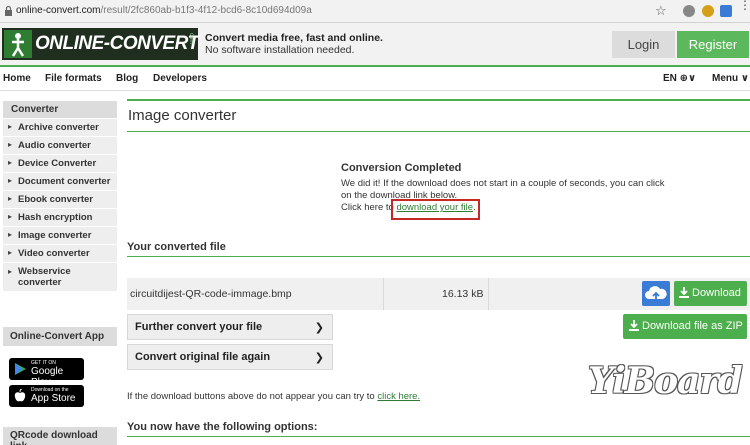  I want to click on download-zip-button: Download file as ZIP, so click(685, 326).